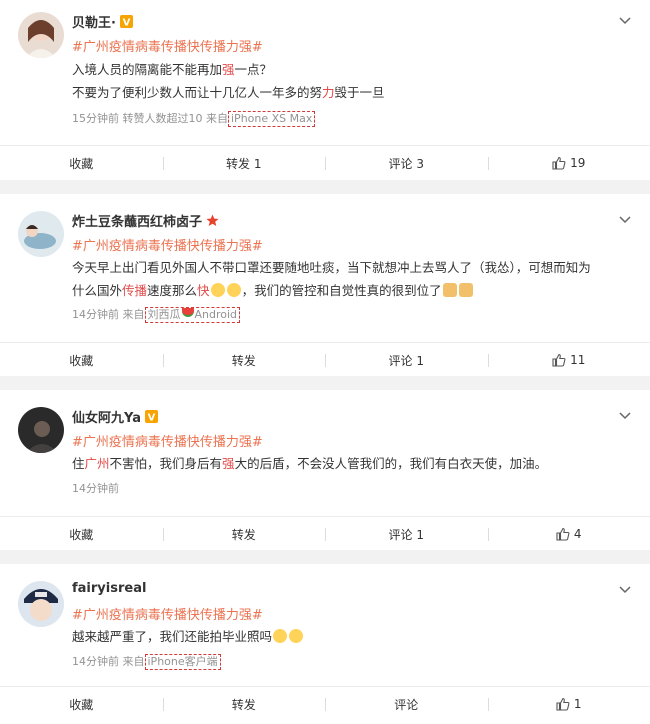 Image resolution: width=650 pixels, height=724 pixels. I want to click on like-button: 1, so click(568, 704).